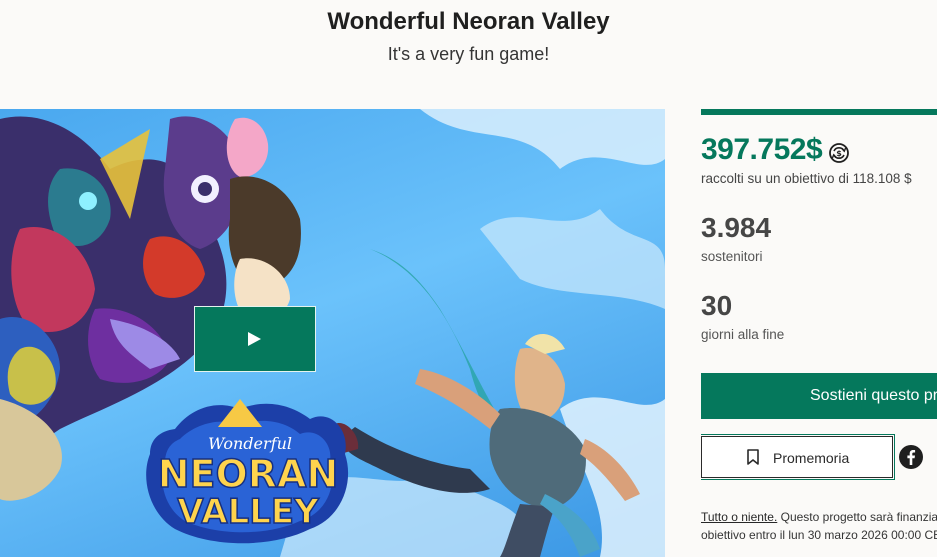  I want to click on project-subtitle: It's a very fun game!, so click(468, 54).